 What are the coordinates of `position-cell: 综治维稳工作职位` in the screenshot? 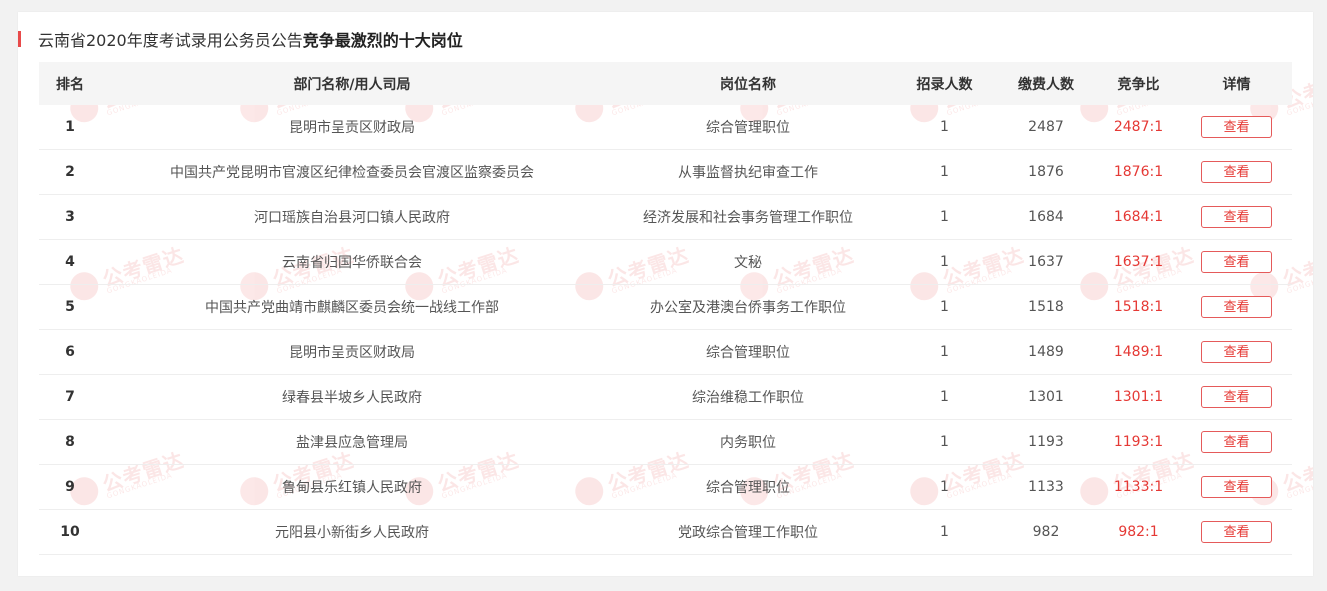 It's located at (748, 398).